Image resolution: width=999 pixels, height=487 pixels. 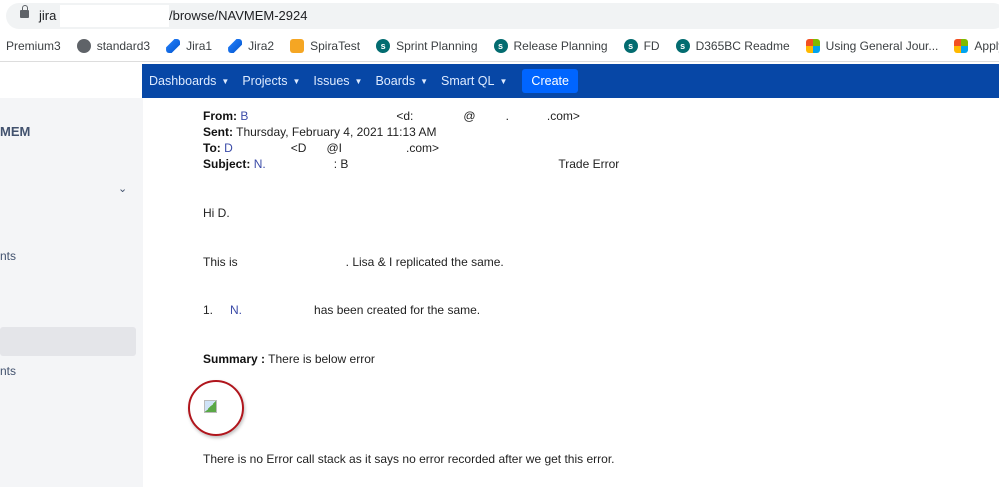 I want to click on chevron-down-icon: ⌄, so click(x=122, y=188).